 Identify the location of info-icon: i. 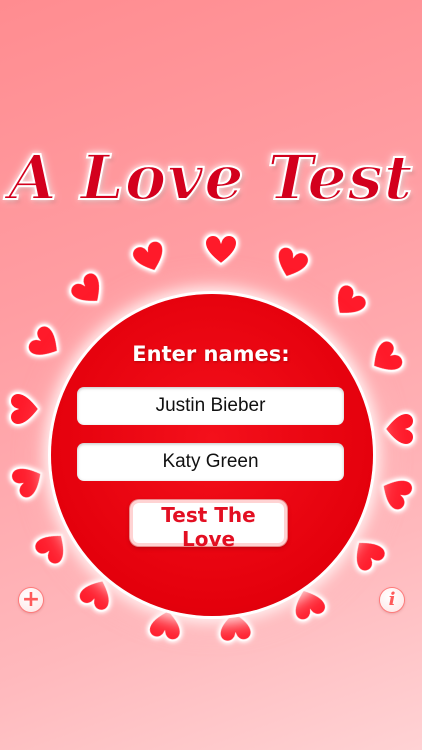
(392, 600).